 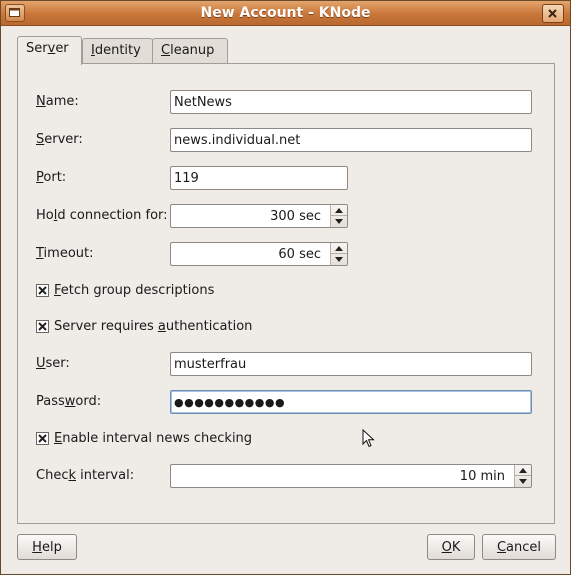 What do you see at coordinates (65, 253) in the screenshot?
I see `timeout-label: Timeout:` at bounding box center [65, 253].